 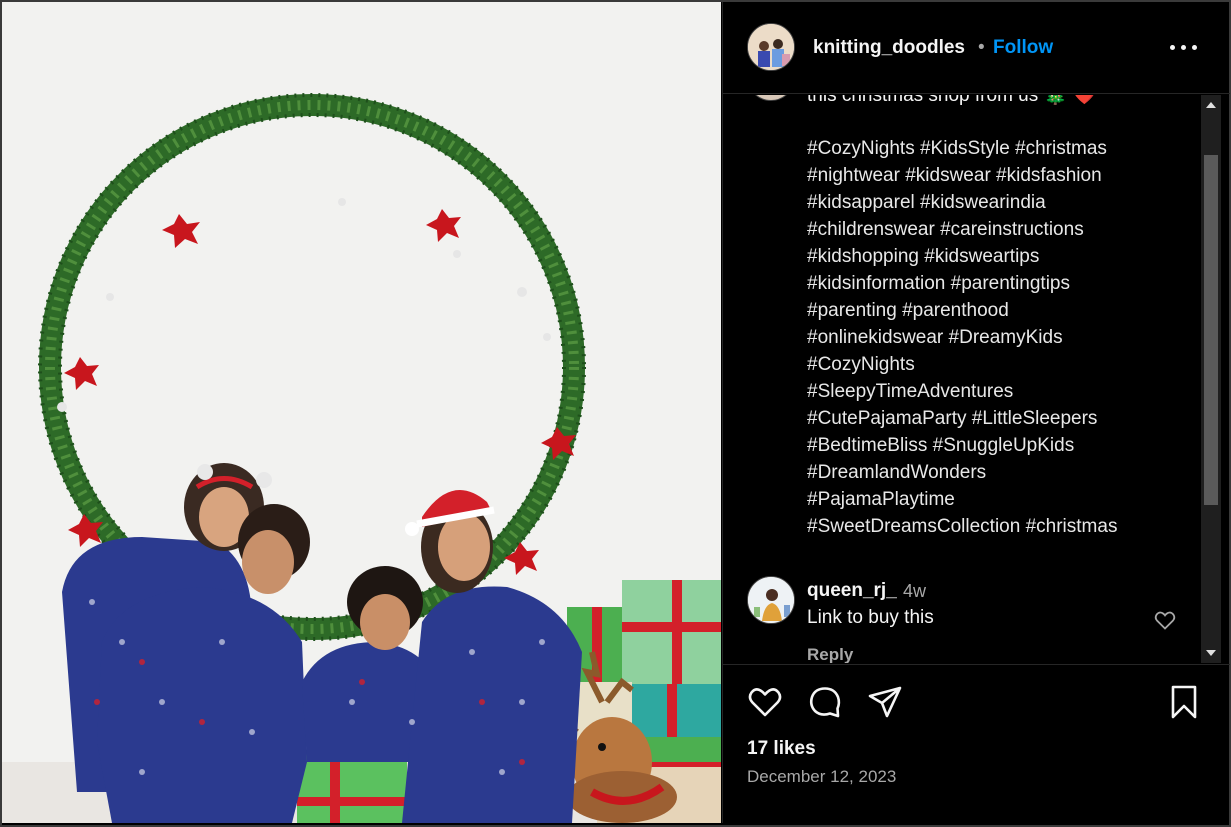 What do you see at coordinates (1184, 702) in the screenshot?
I see `bookmark-icon` at bounding box center [1184, 702].